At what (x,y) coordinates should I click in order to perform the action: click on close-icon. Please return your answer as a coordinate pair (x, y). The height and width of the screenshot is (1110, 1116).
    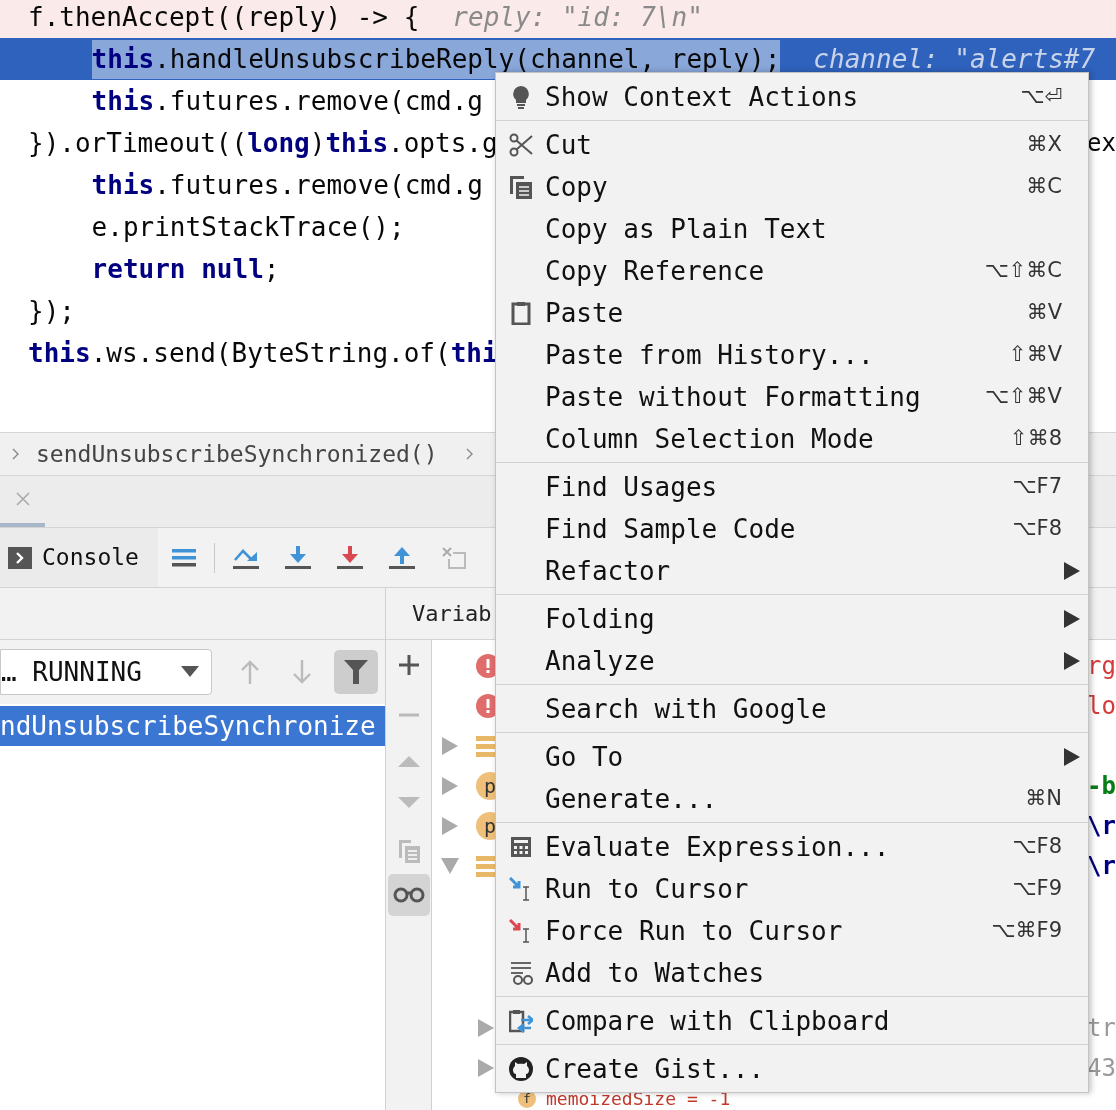
    Looking at the image, I should click on (22, 499).